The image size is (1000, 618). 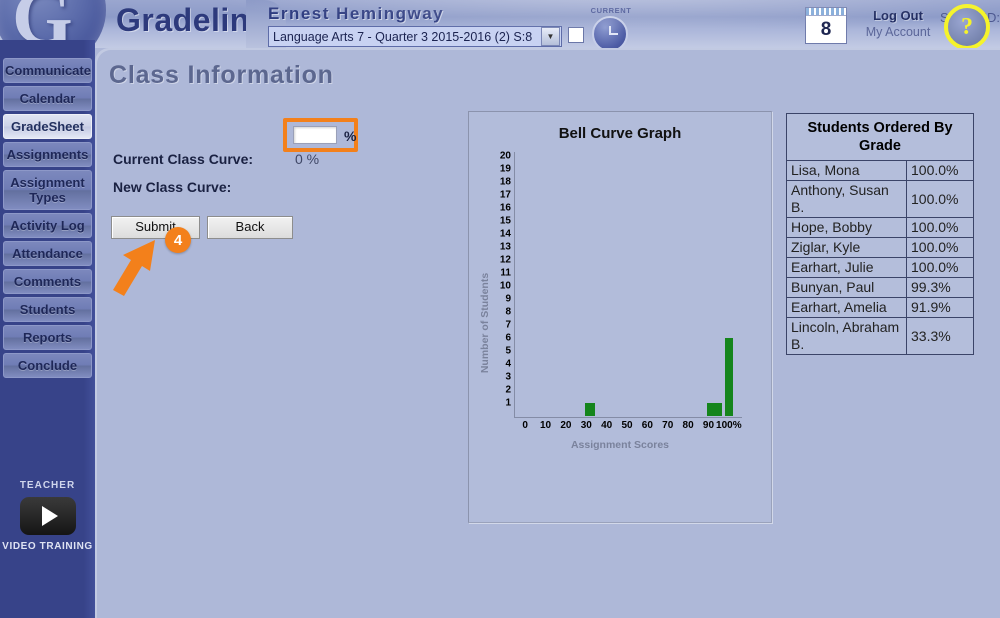 I want to click on chart-y-tick: 1, so click(x=508, y=403).